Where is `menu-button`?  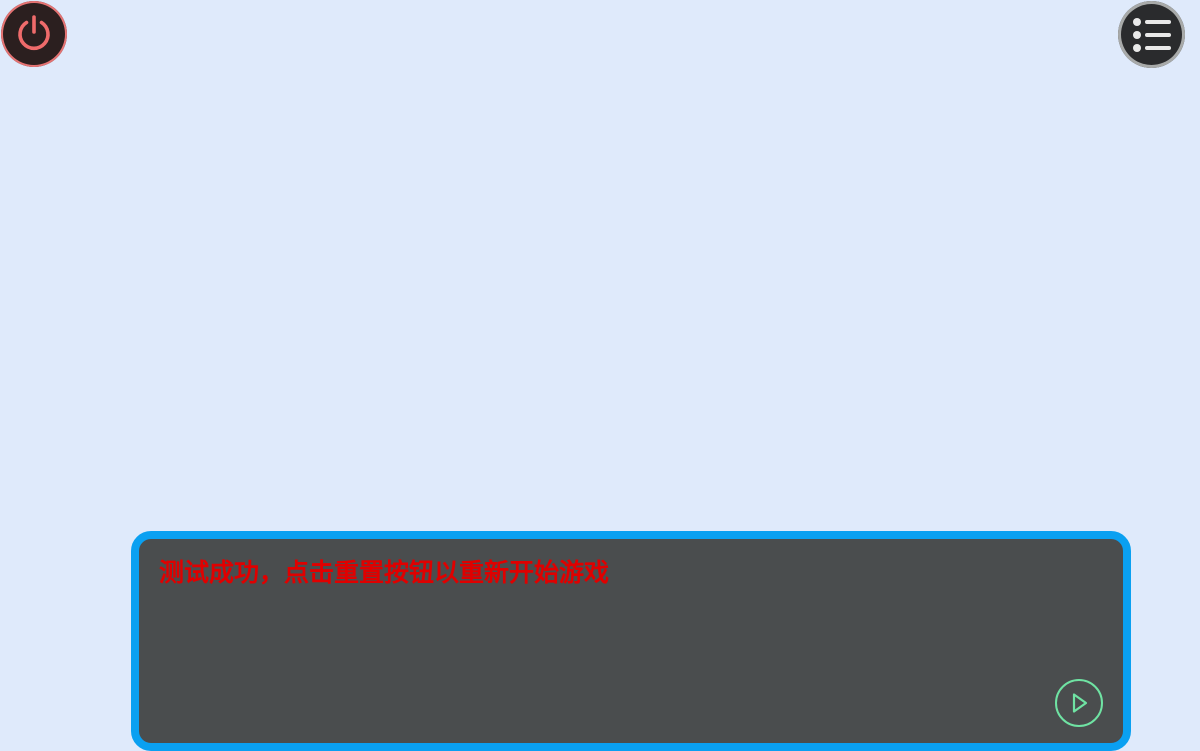
menu-button is located at coordinates (1151, 34).